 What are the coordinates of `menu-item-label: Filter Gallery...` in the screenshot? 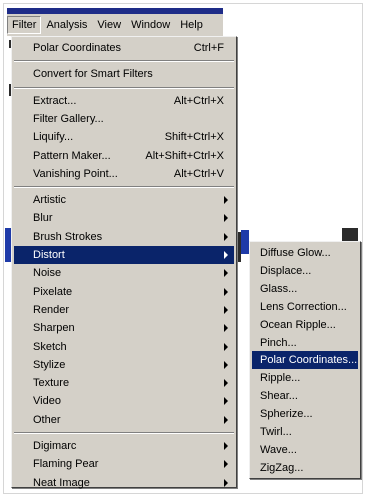 It's located at (68, 118).